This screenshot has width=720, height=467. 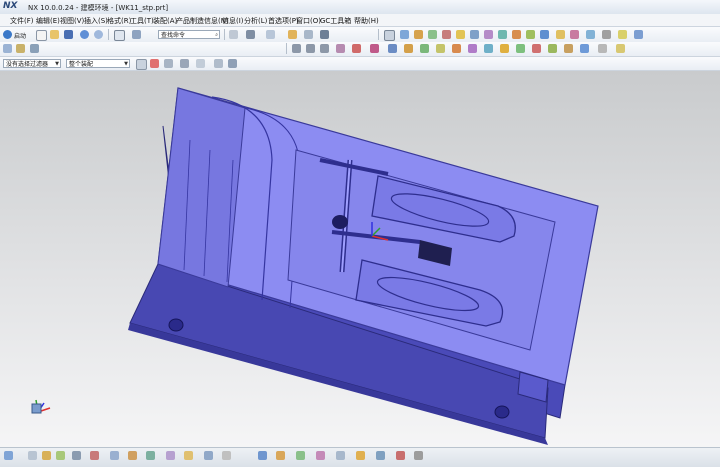 What do you see at coordinates (638, 34) in the screenshot?
I see `datum-plane-icon` at bounding box center [638, 34].